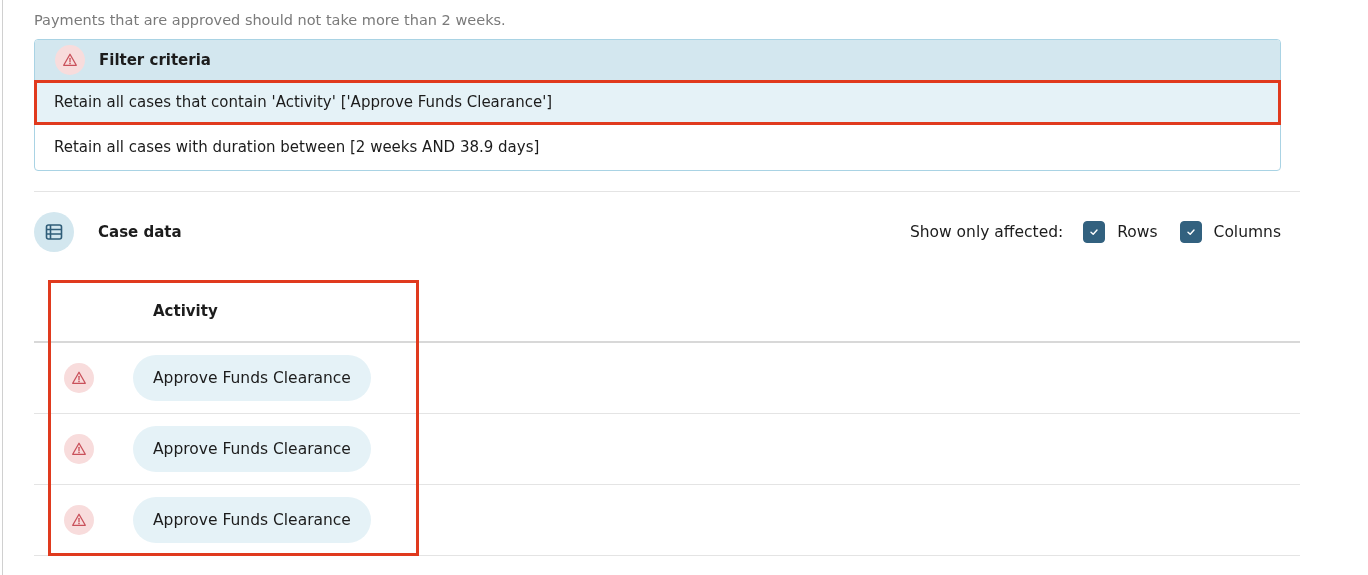 This screenshot has width=1368, height=575. I want to click on checkbox-label: Columns, so click(1247, 232).